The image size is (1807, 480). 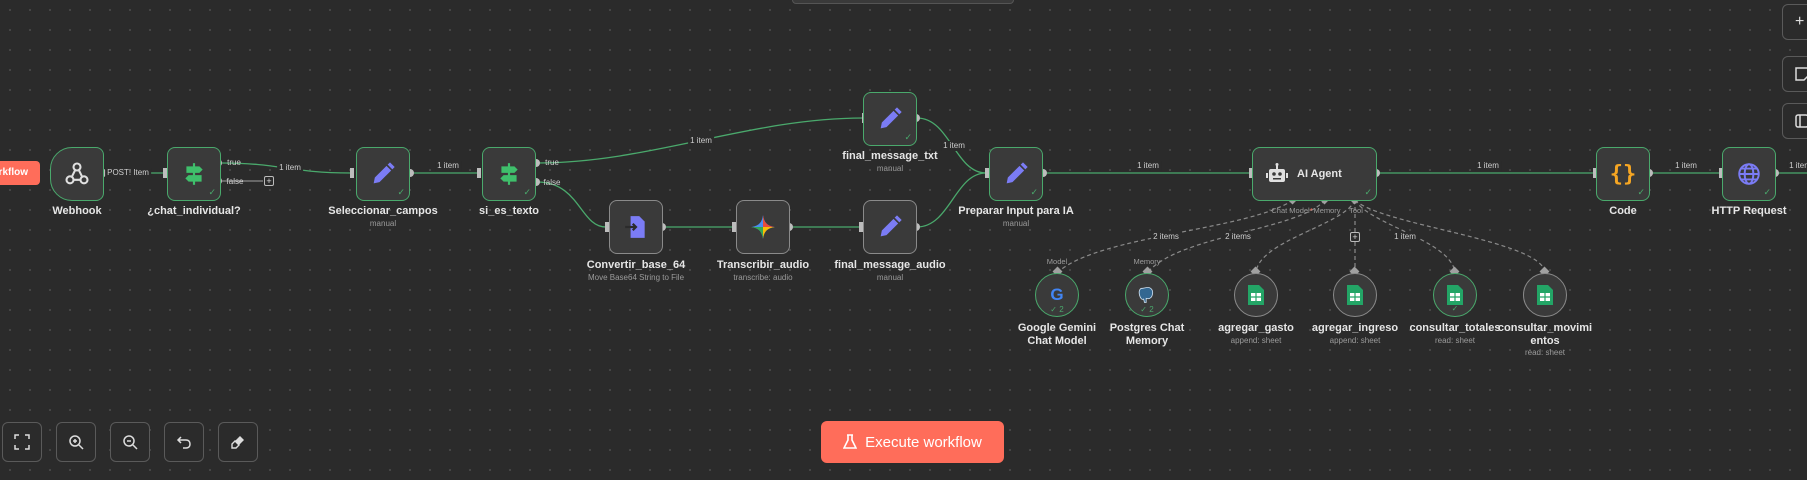 What do you see at coordinates (1623, 211) in the screenshot?
I see `code-label: Code` at bounding box center [1623, 211].